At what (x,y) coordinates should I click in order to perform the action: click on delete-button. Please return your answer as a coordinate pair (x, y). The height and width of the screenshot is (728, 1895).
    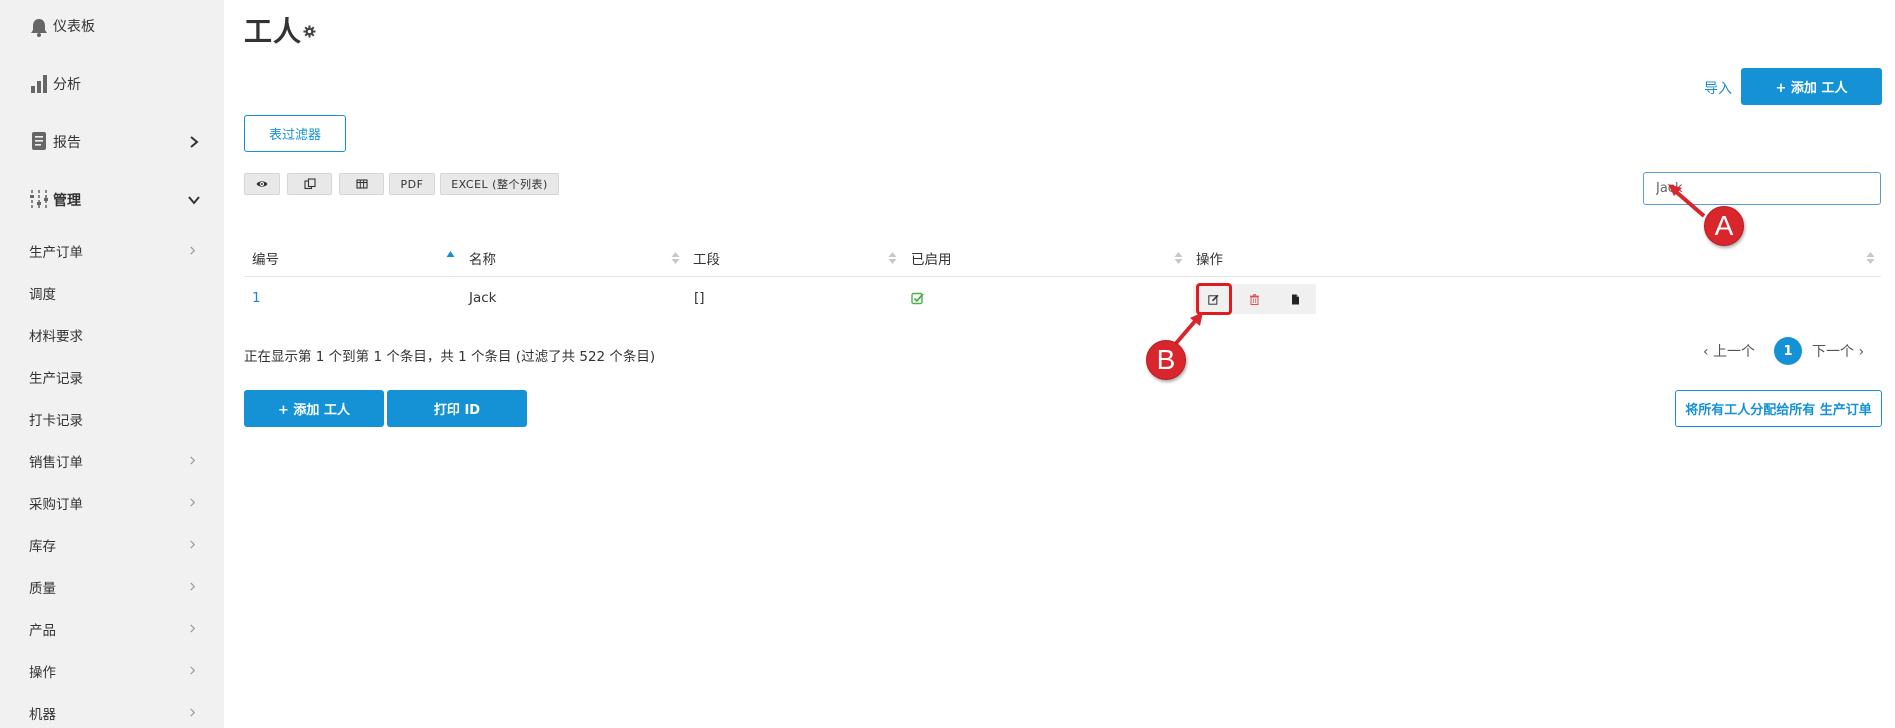
    Looking at the image, I should click on (1254, 299).